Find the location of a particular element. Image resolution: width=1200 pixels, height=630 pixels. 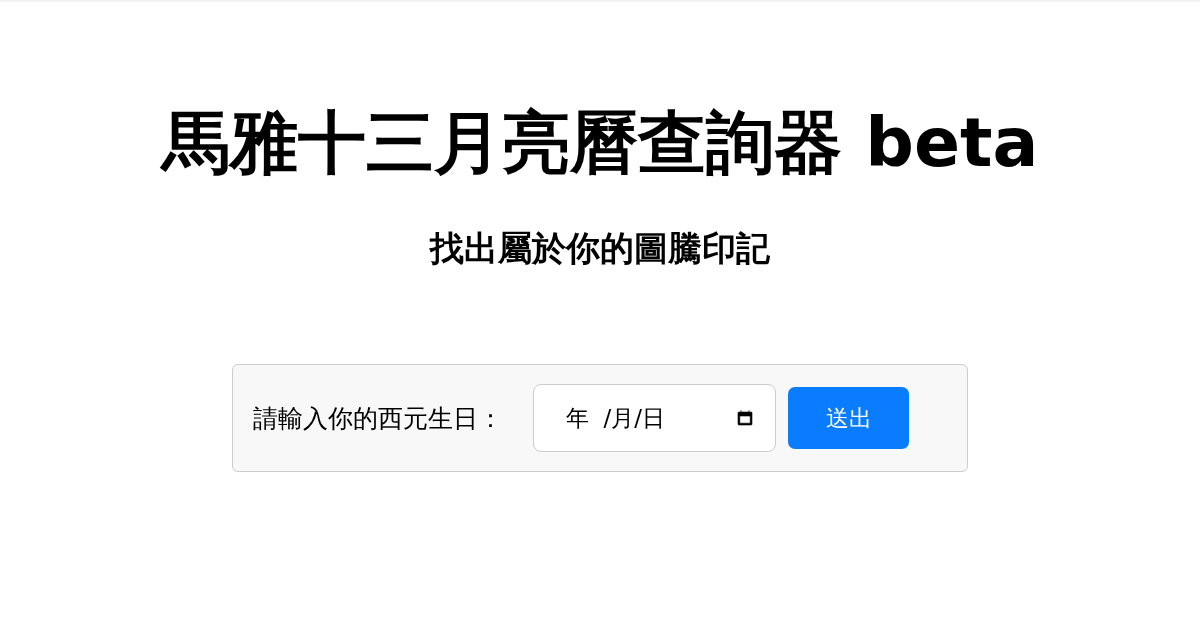

calendar-icon is located at coordinates (745, 418).